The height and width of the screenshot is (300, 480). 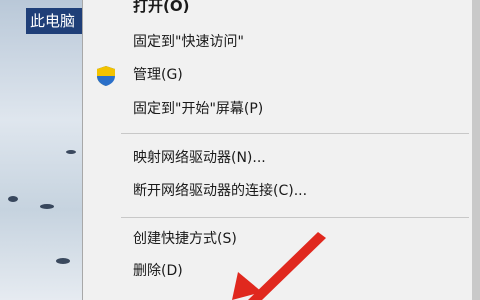 I want to click on menu-shadow, so click(x=476, y=150).